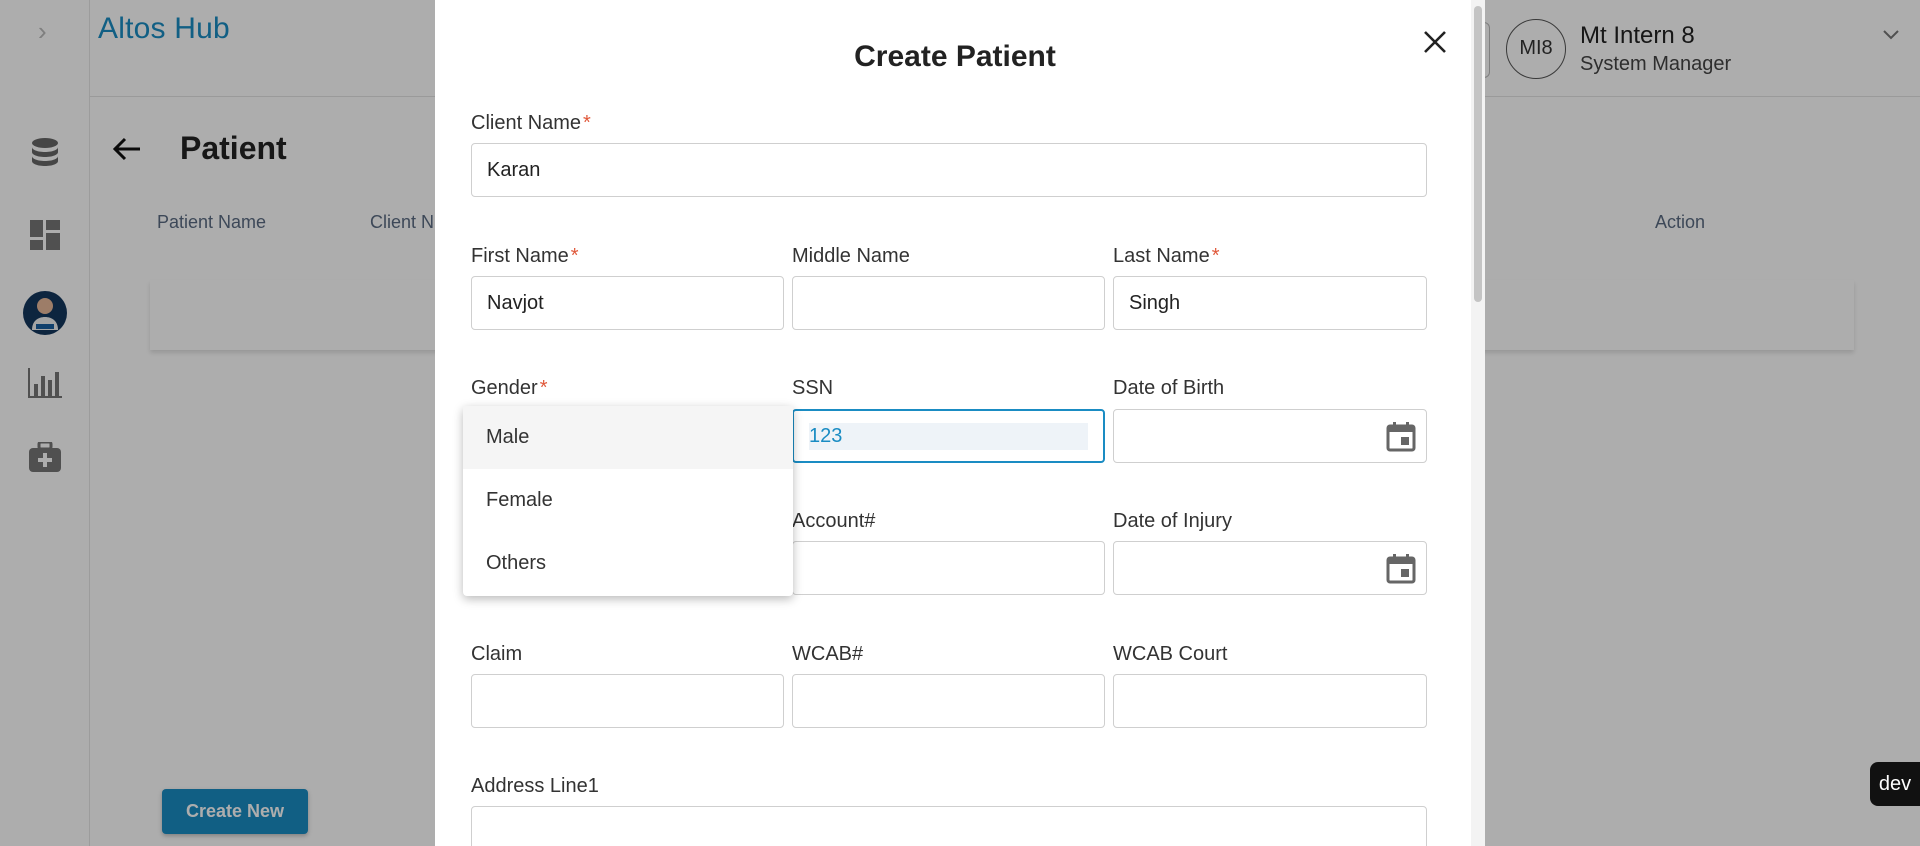 The height and width of the screenshot is (846, 1920). What do you see at coordinates (1270, 568) in the screenshot?
I see `date-of-injury-field` at bounding box center [1270, 568].